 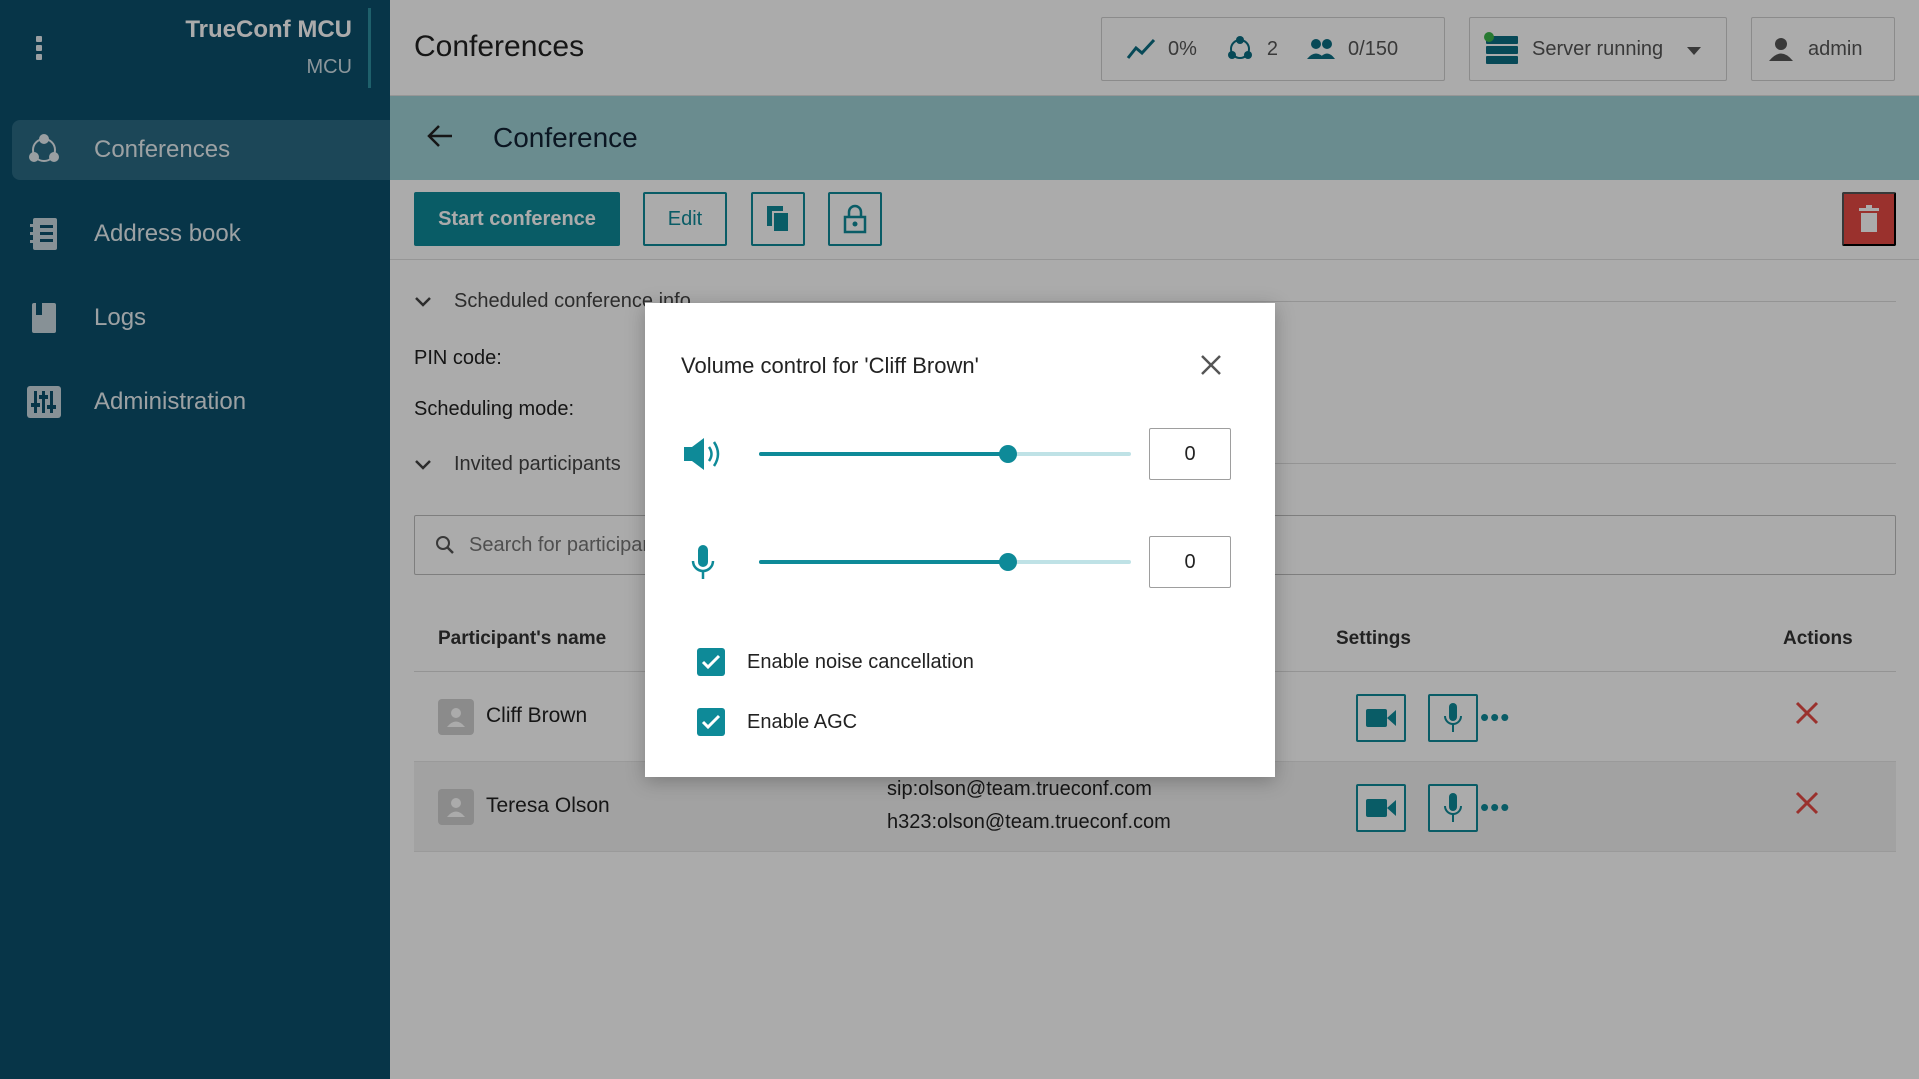 What do you see at coordinates (703, 454) in the screenshot?
I see `speaker-icon` at bounding box center [703, 454].